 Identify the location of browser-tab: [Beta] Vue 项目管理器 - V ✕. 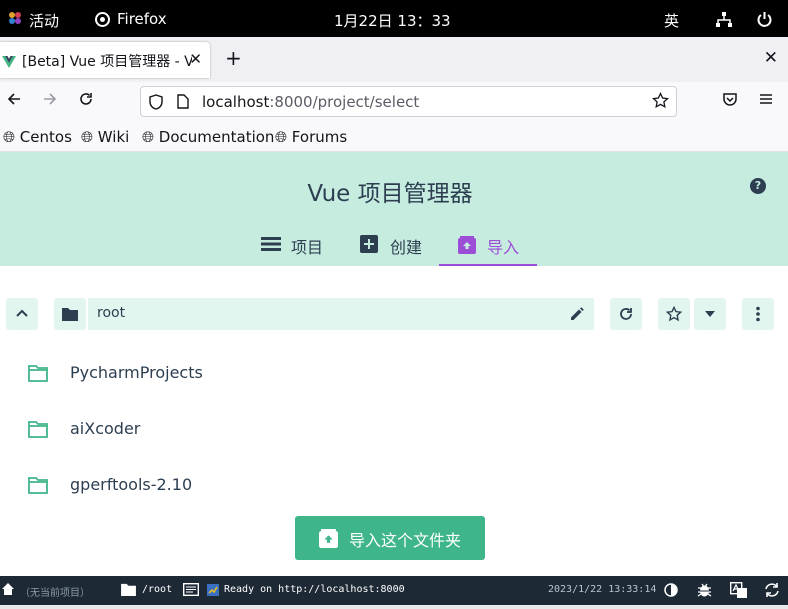
(105, 60).